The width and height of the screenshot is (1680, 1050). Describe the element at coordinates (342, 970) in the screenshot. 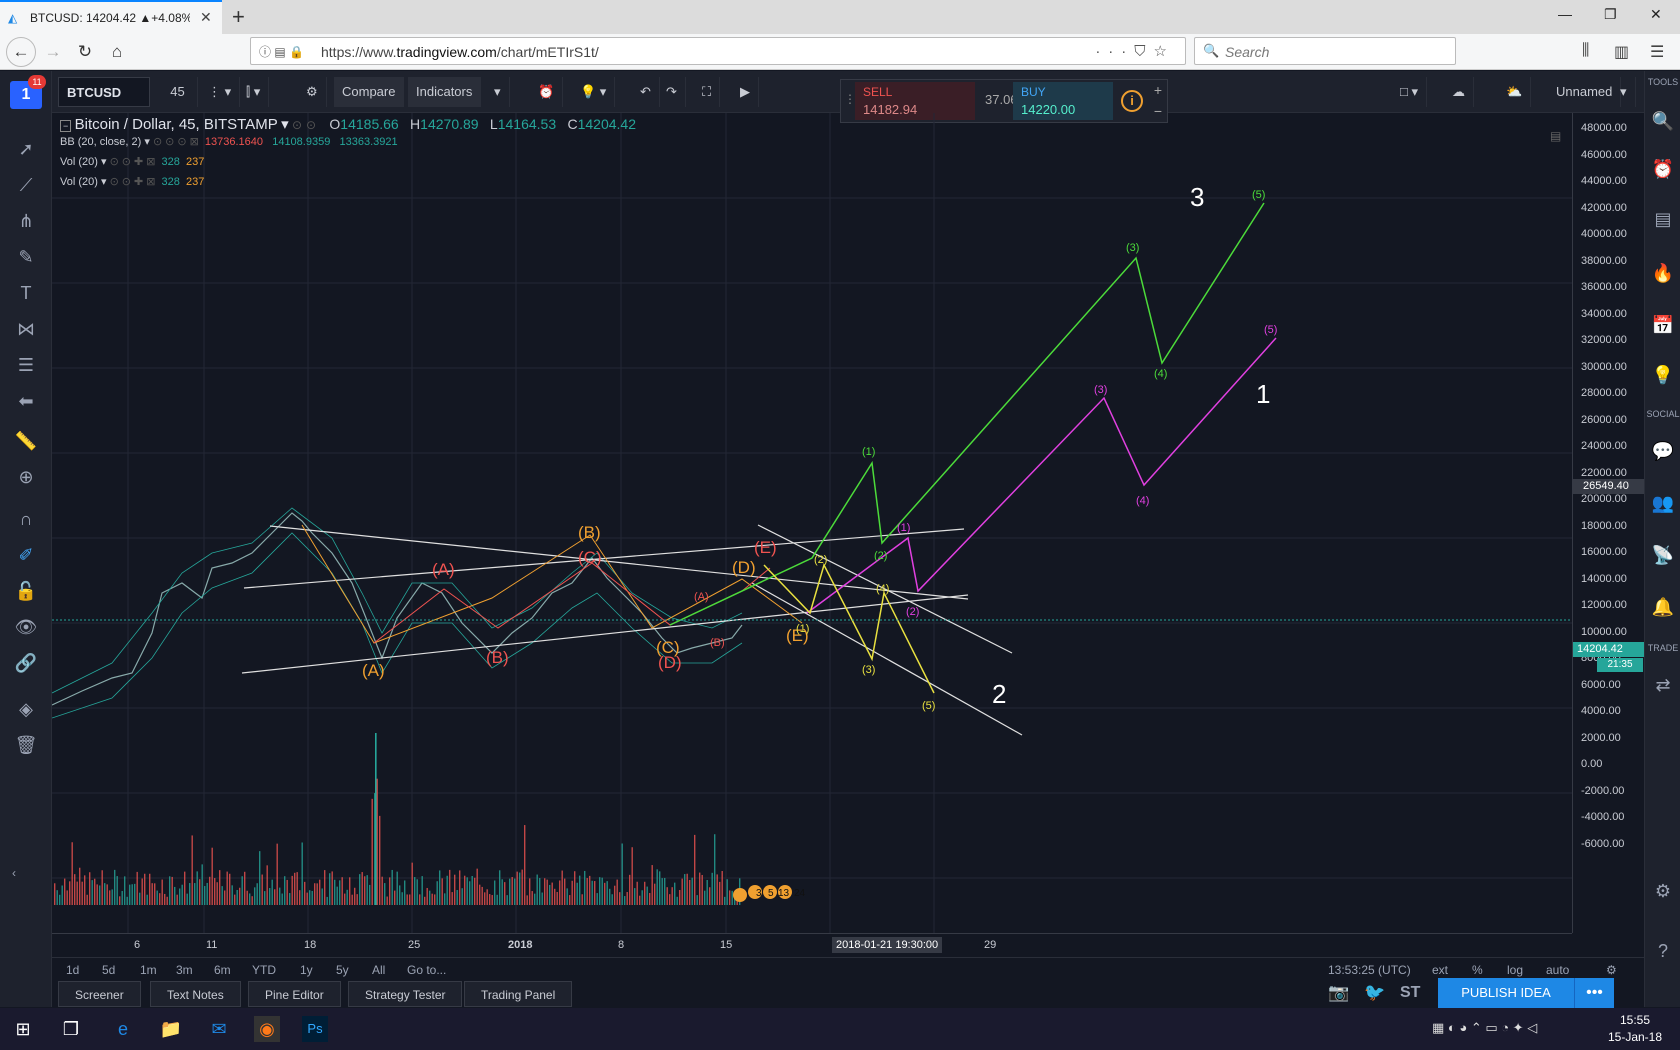

I see `range-5y: 5y` at that location.